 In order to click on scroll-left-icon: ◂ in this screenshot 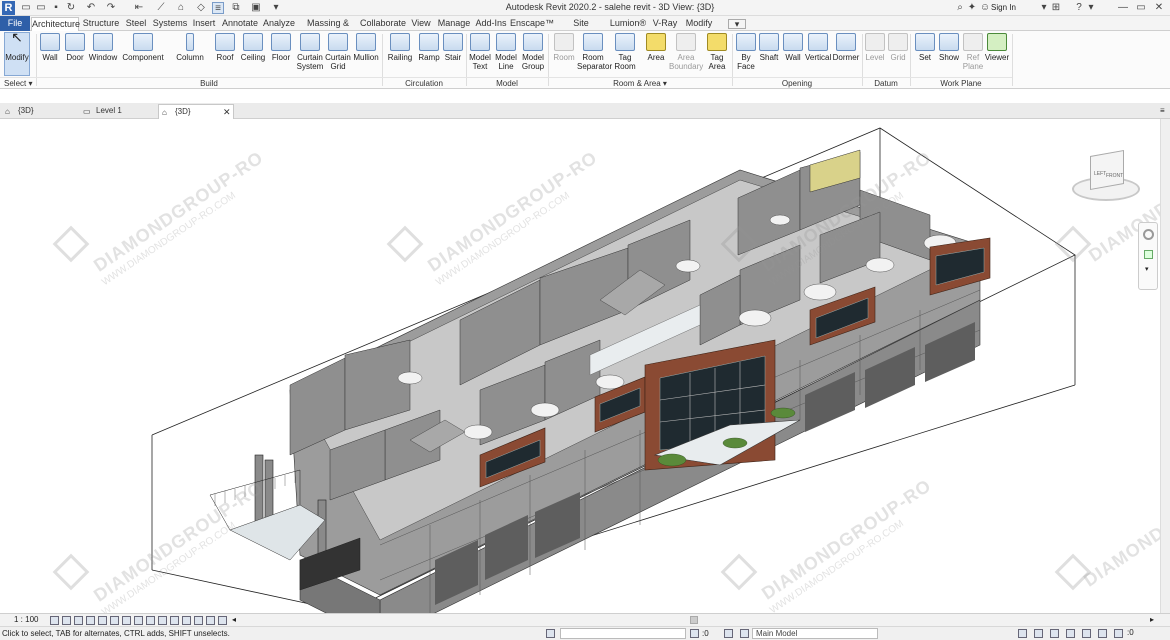, I will do `click(234, 619)`.